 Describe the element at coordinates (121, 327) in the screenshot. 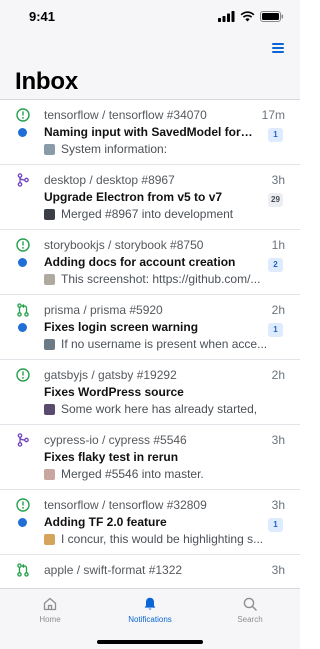

I see `notification-title: Fixes login screen warning` at that location.